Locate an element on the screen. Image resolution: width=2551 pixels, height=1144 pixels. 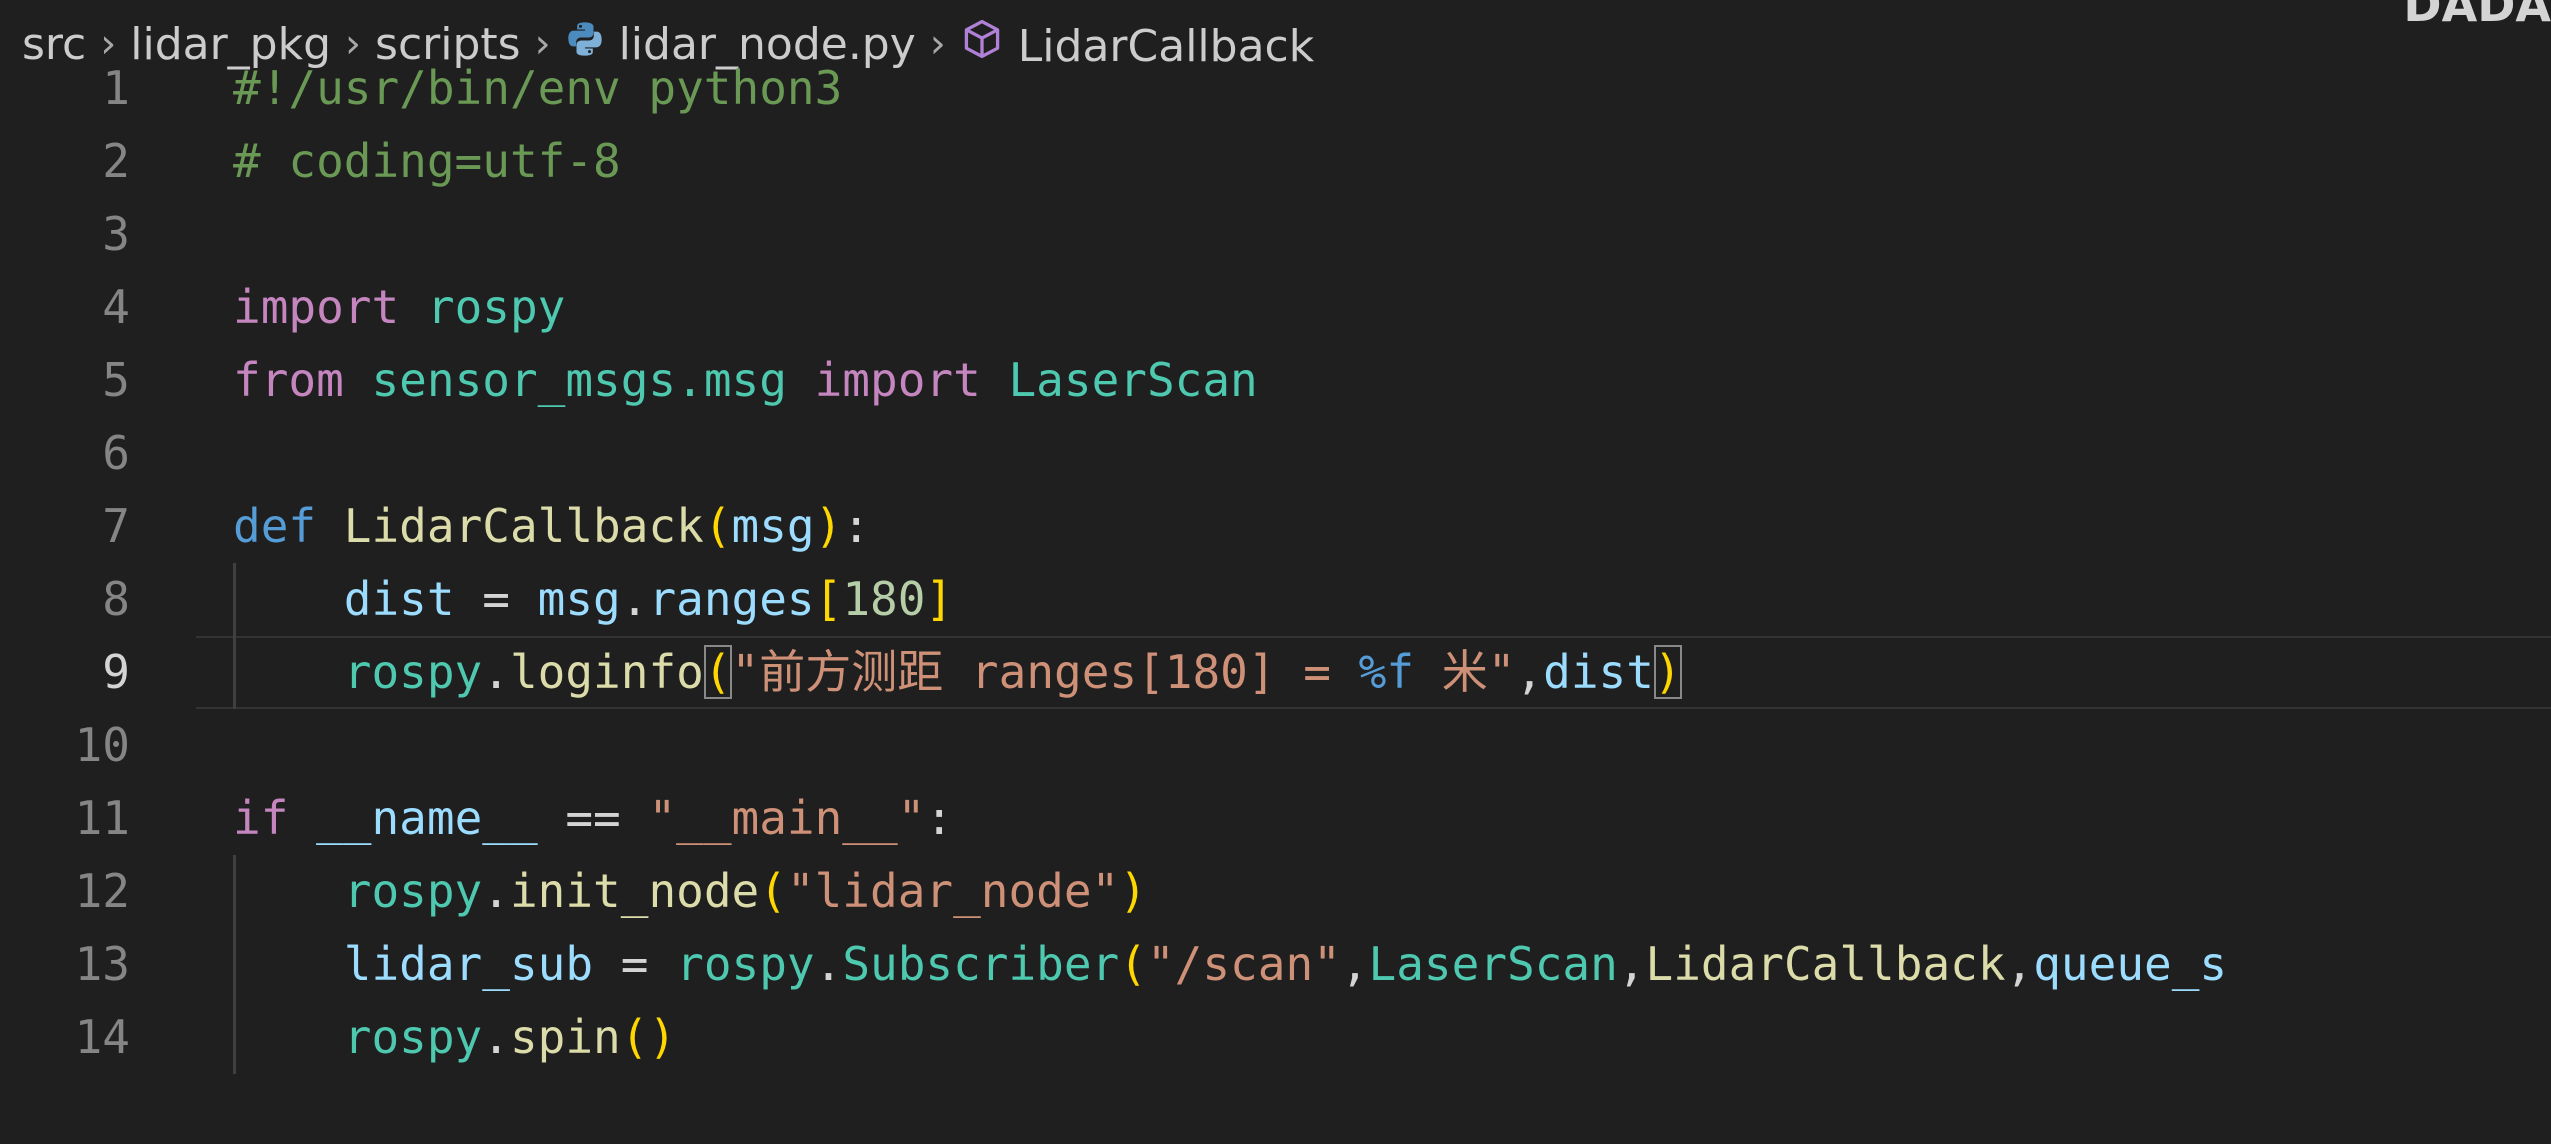
code-text: from sensor_msgs.msg import LaserScan is located at coordinates (745, 380).